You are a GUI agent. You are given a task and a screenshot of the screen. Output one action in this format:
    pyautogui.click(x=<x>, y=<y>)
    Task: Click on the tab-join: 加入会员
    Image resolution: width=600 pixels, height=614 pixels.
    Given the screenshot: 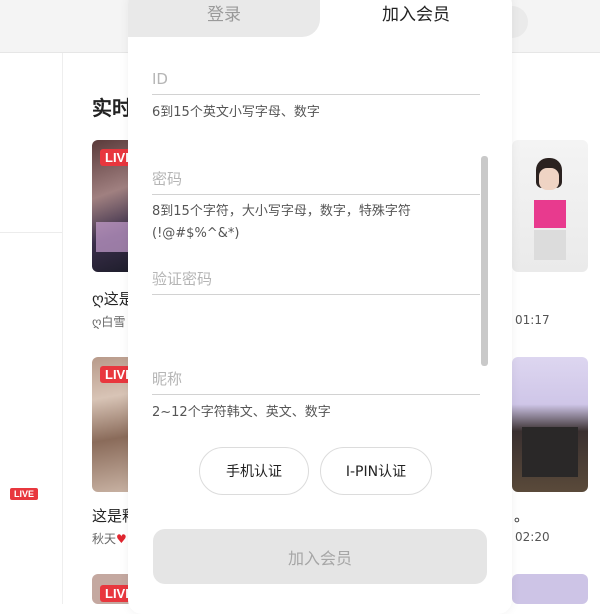 What is the action you would take?
    pyautogui.click(x=416, y=18)
    